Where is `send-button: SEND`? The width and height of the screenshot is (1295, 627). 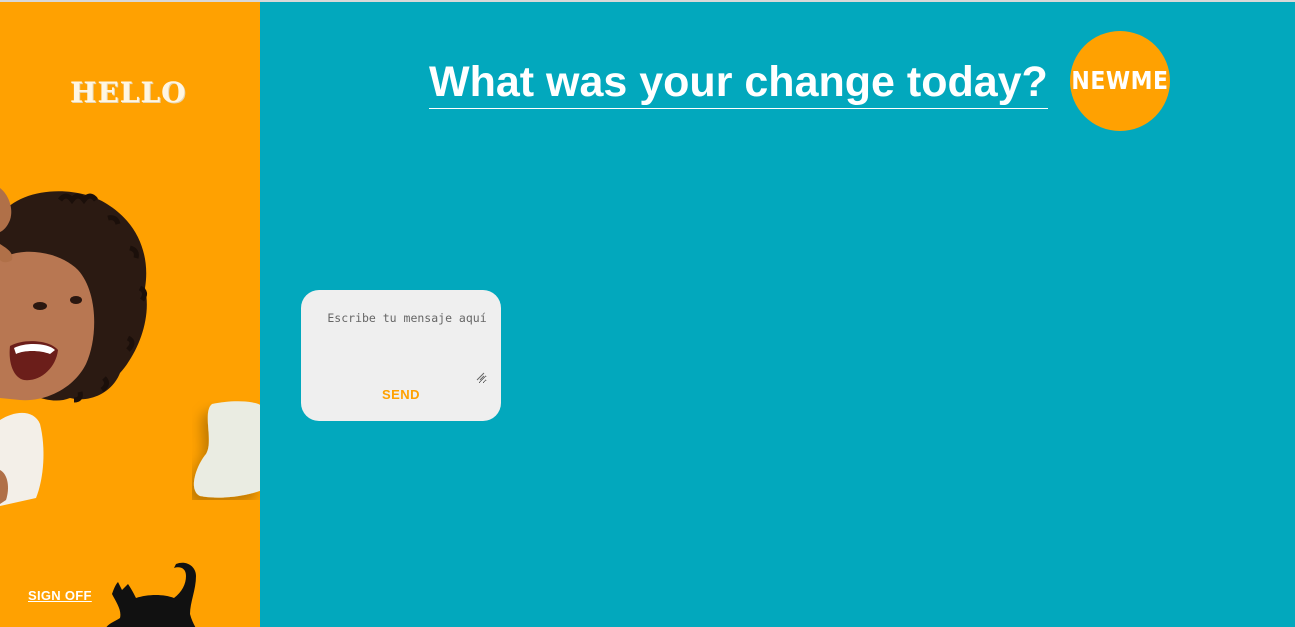 send-button: SEND is located at coordinates (401, 394).